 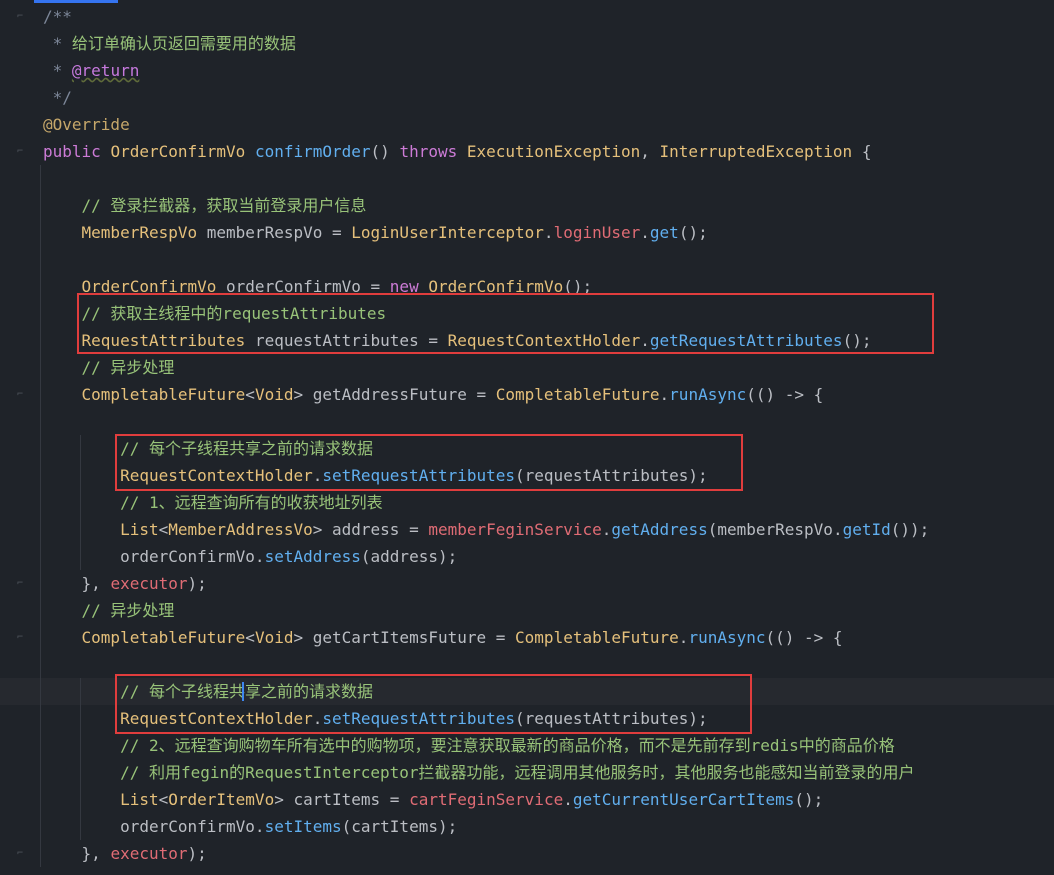 What do you see at coordinates (169, 43) in the screenshot?
I see `code-line: * 给订单确认页返回需要用的数据` at bounding box center [169, 43].